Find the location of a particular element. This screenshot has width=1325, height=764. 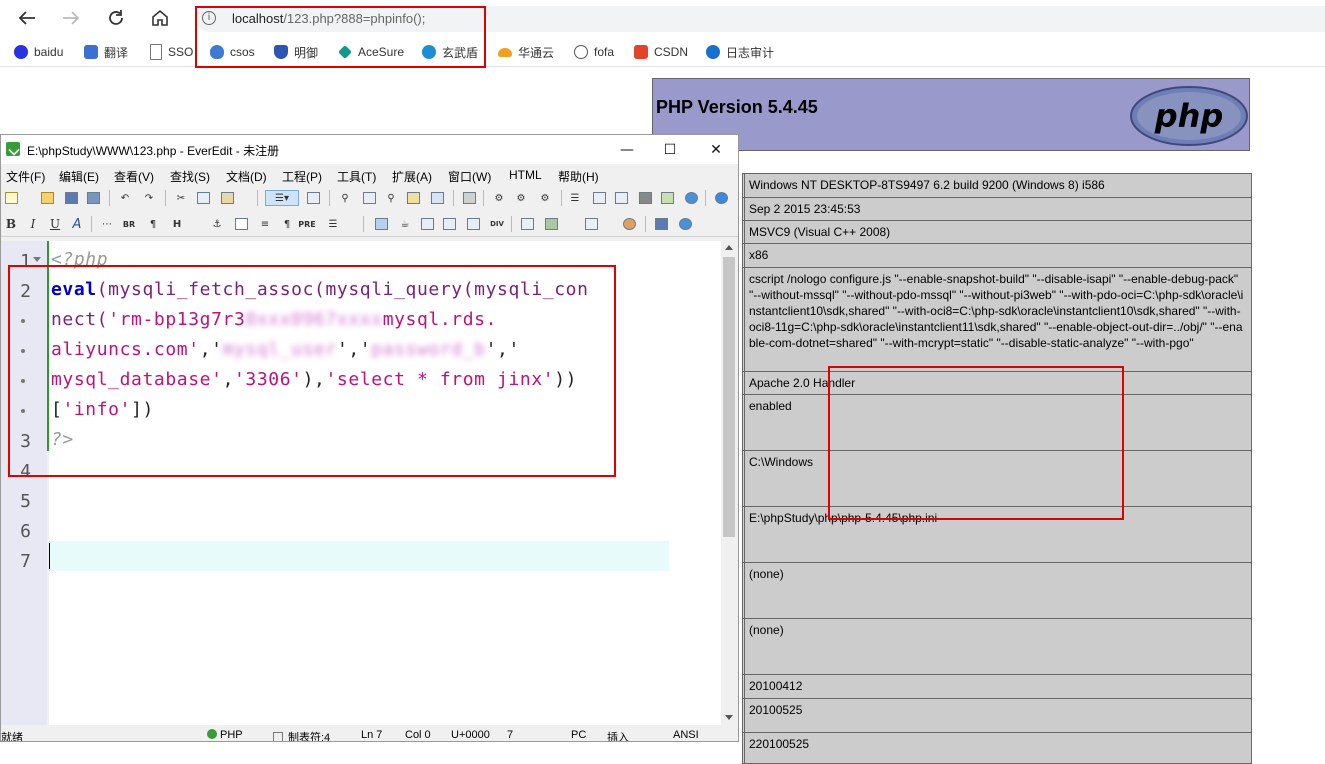

bookmark-log-audit: 日志审计 is located at coordinates (740, 52).